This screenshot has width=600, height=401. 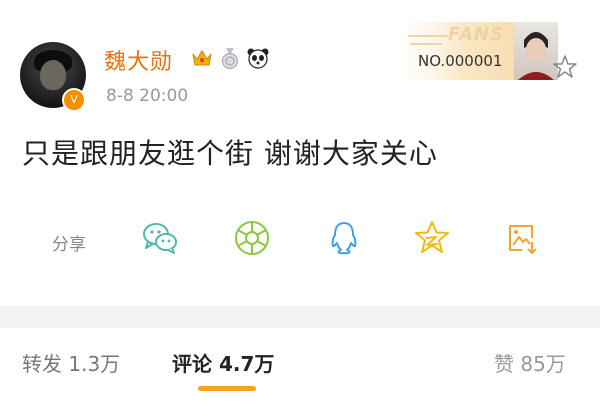 What do you see at coordinates (71, 362) in the screenshot?
I see `tab-repost: 转发 1.3万` at bounding box center [71, 362].